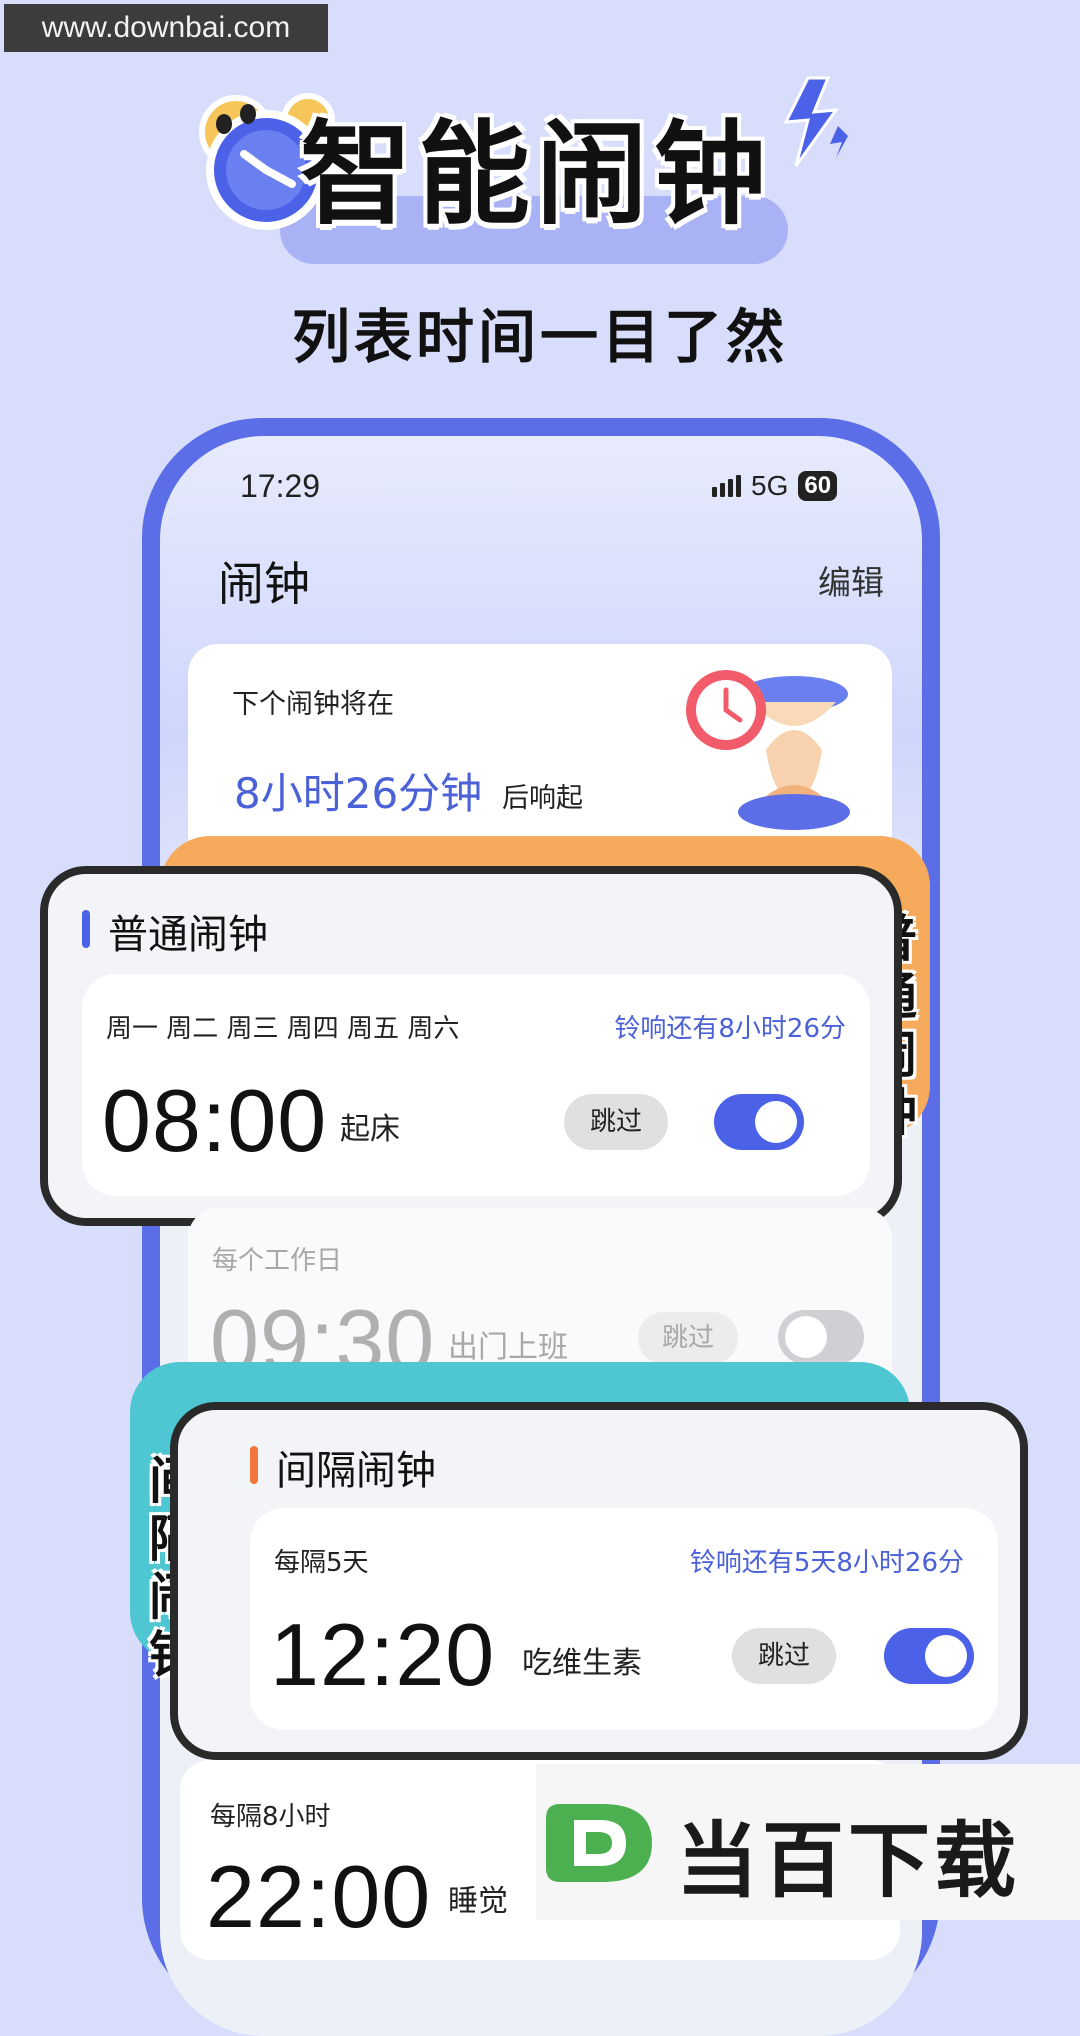  Describe the element at coordinates (166, 28) in the screenshot. I see `watermark: www.downbai.com` at that location.